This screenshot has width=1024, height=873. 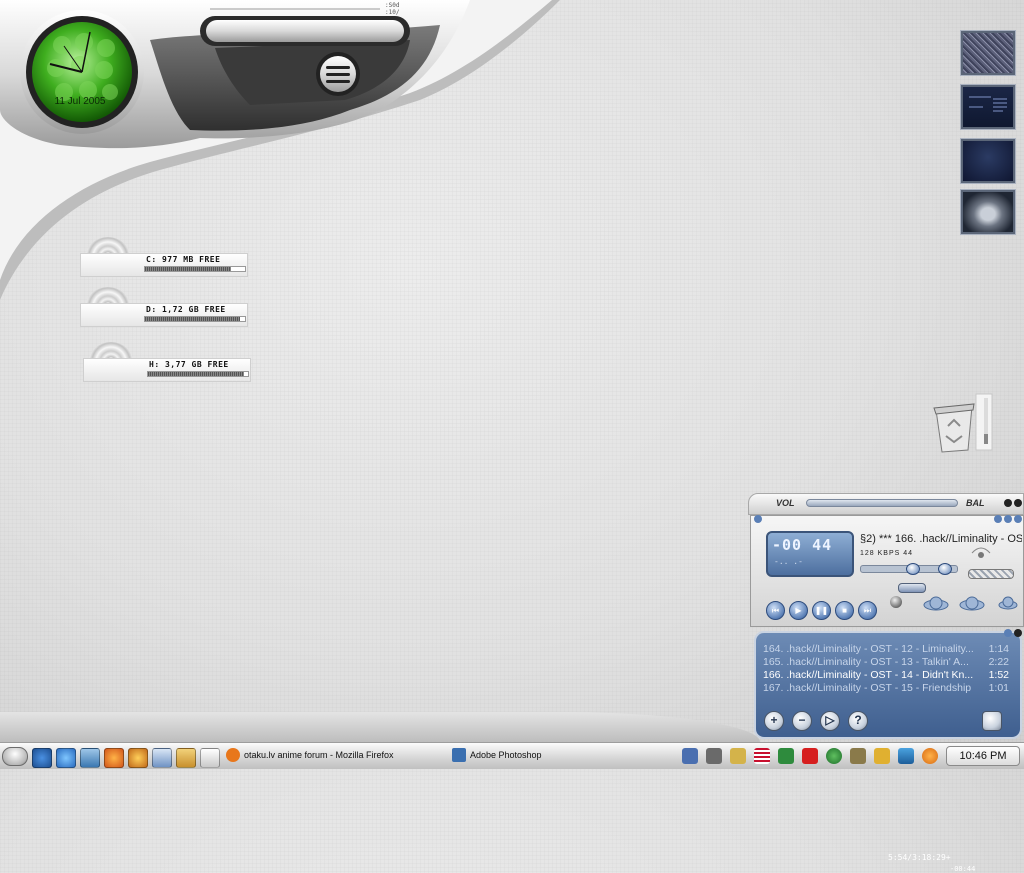 I want to click on song-title-ticker: §2) *** 166. .hack//Liminality - OST, so click(x=941, y=539).